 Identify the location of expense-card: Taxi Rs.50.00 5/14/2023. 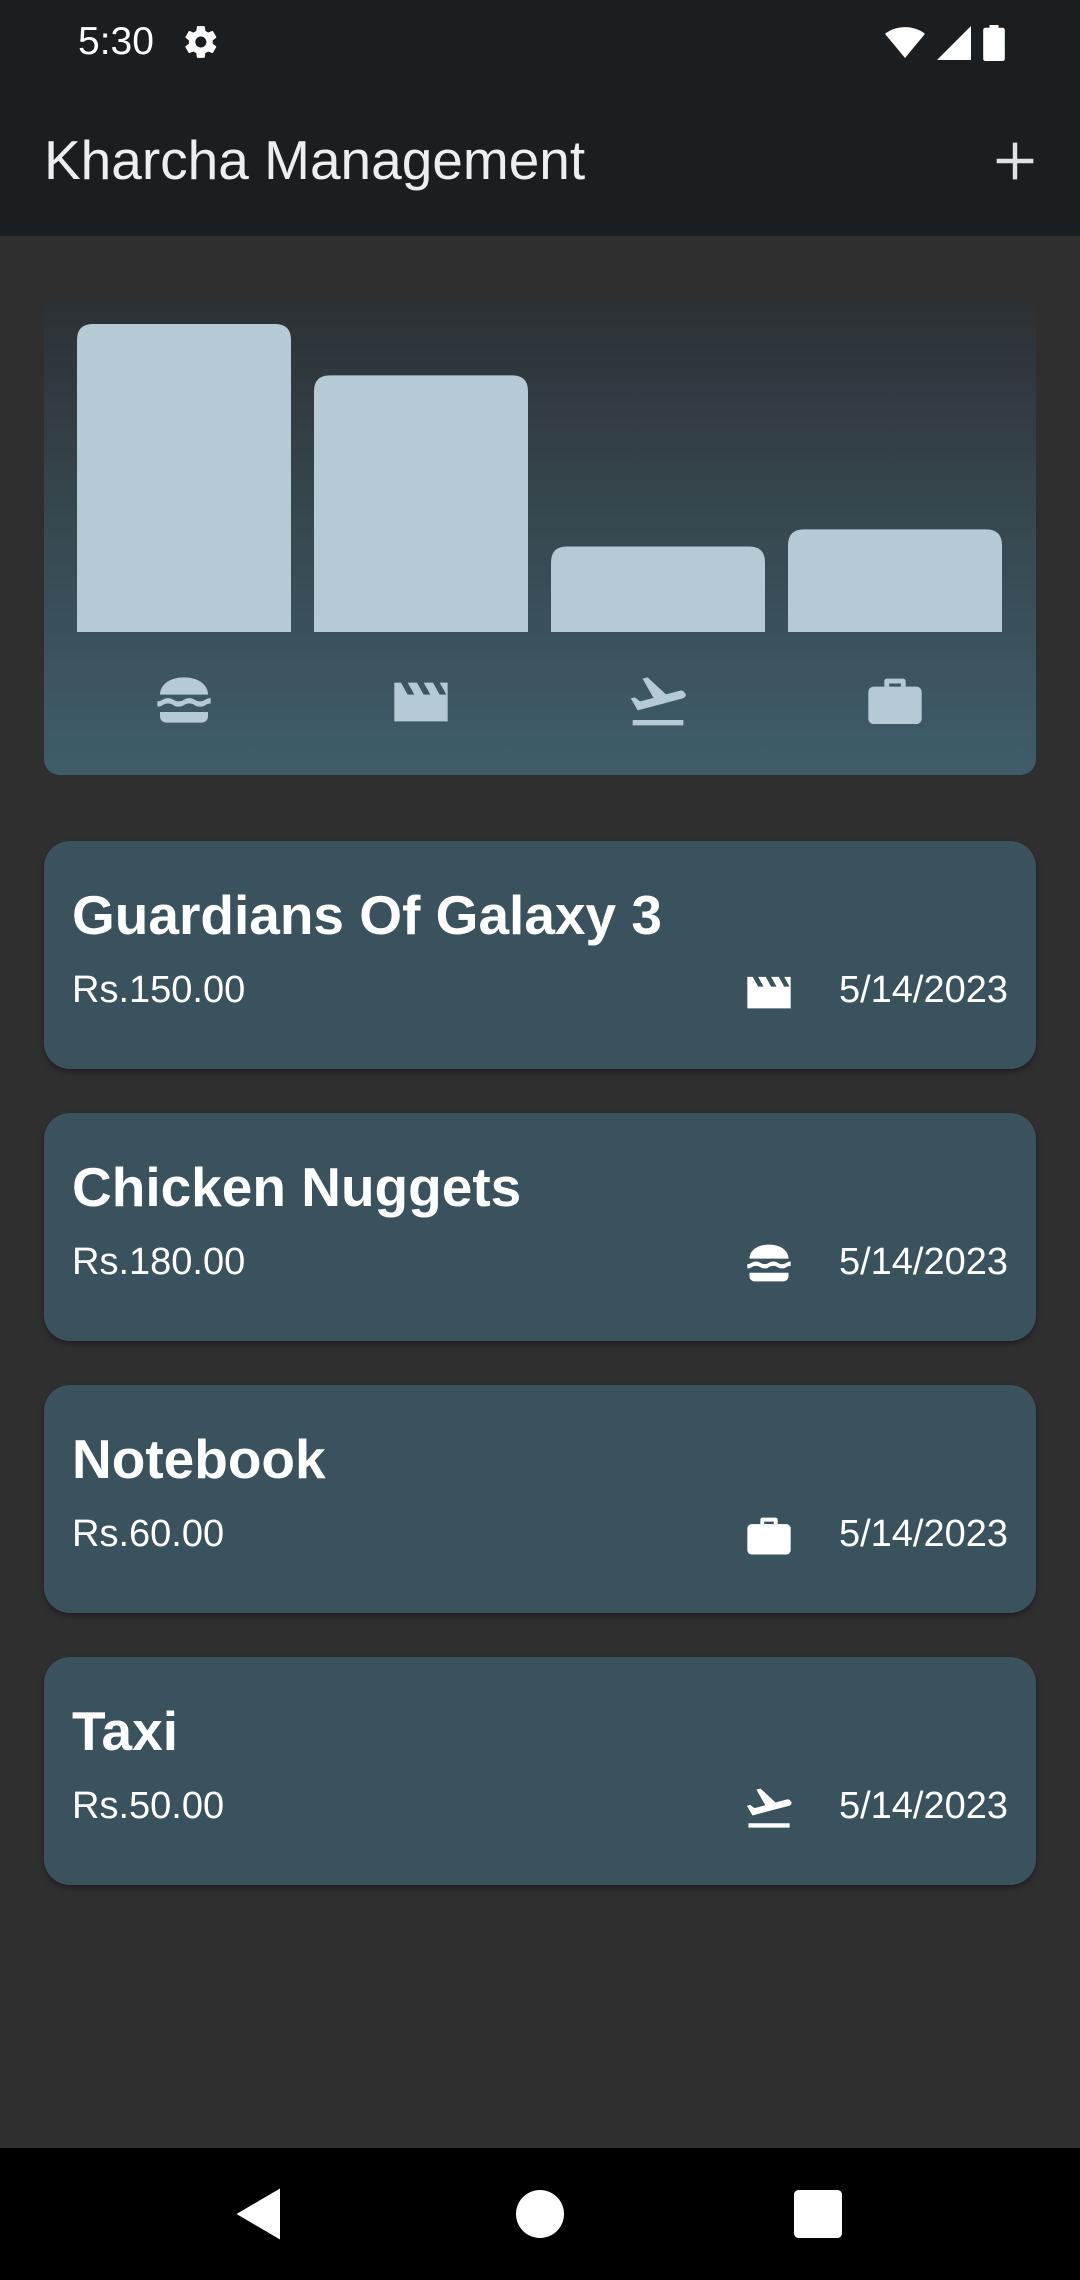
(540, 1771).